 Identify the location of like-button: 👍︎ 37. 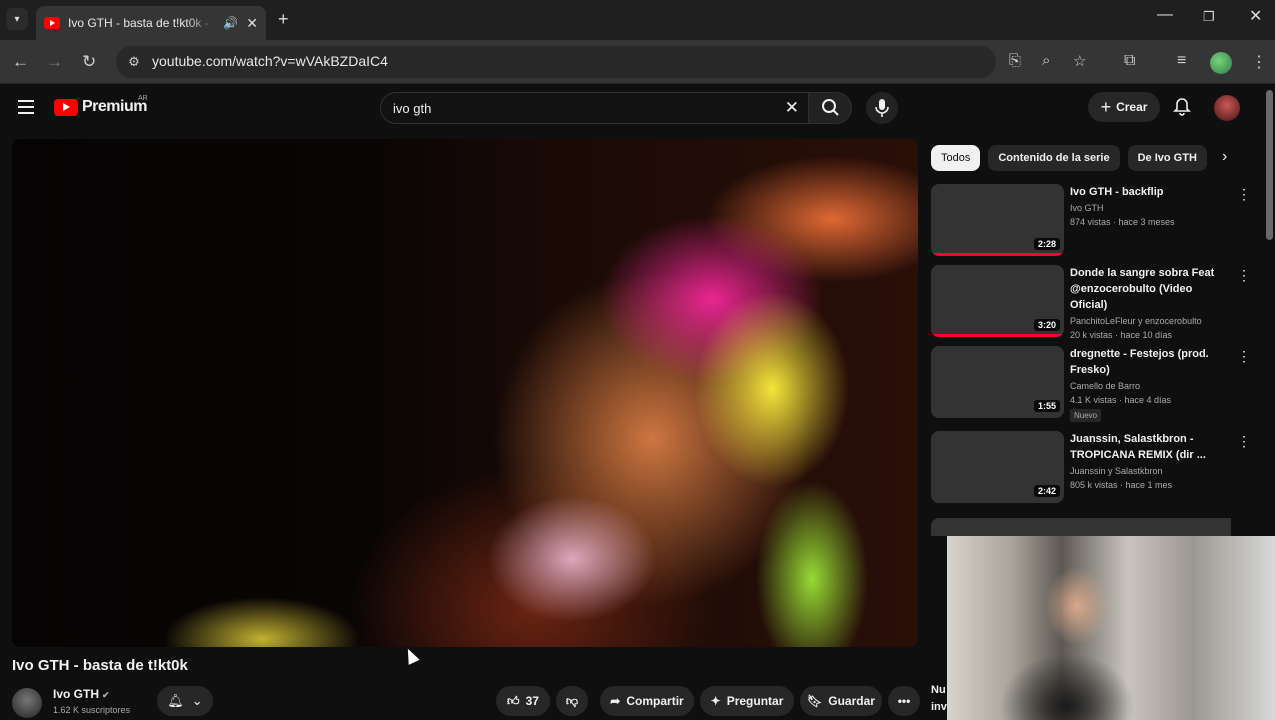
(523, 701).